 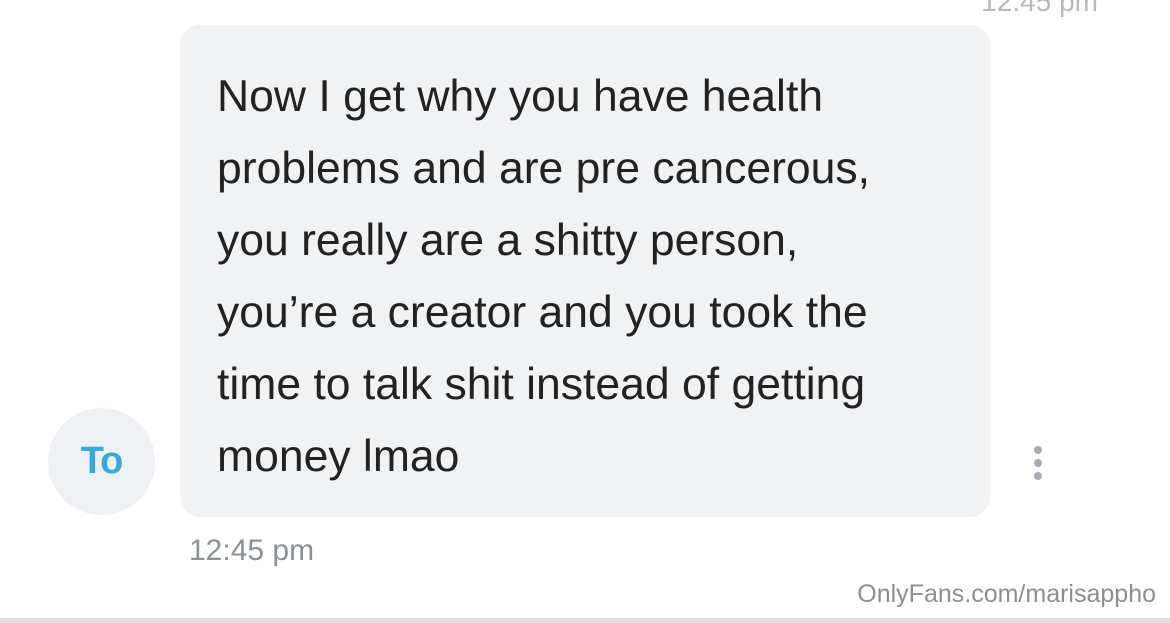 What do you see at coordinates (1006, 594) in the screenshot?
I see `watermark: OnlyFans.com/marisappho` at bounding box center [1006, 594].